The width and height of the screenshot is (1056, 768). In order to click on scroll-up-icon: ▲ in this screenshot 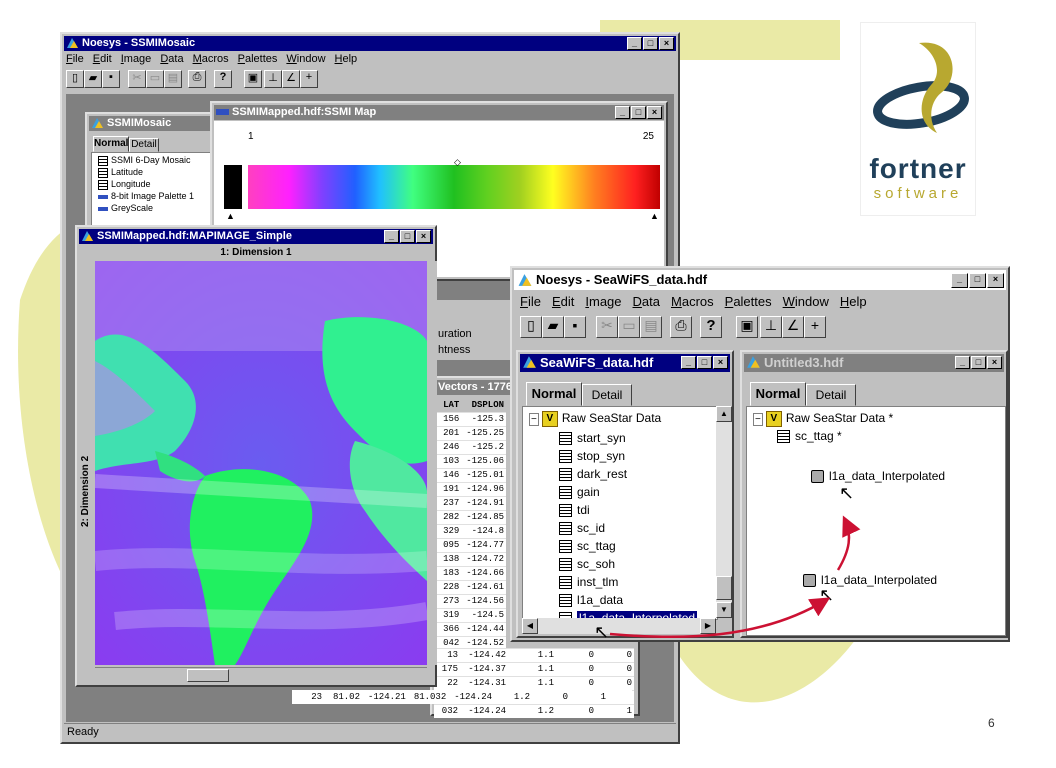, I will do `click(724, 414)`.